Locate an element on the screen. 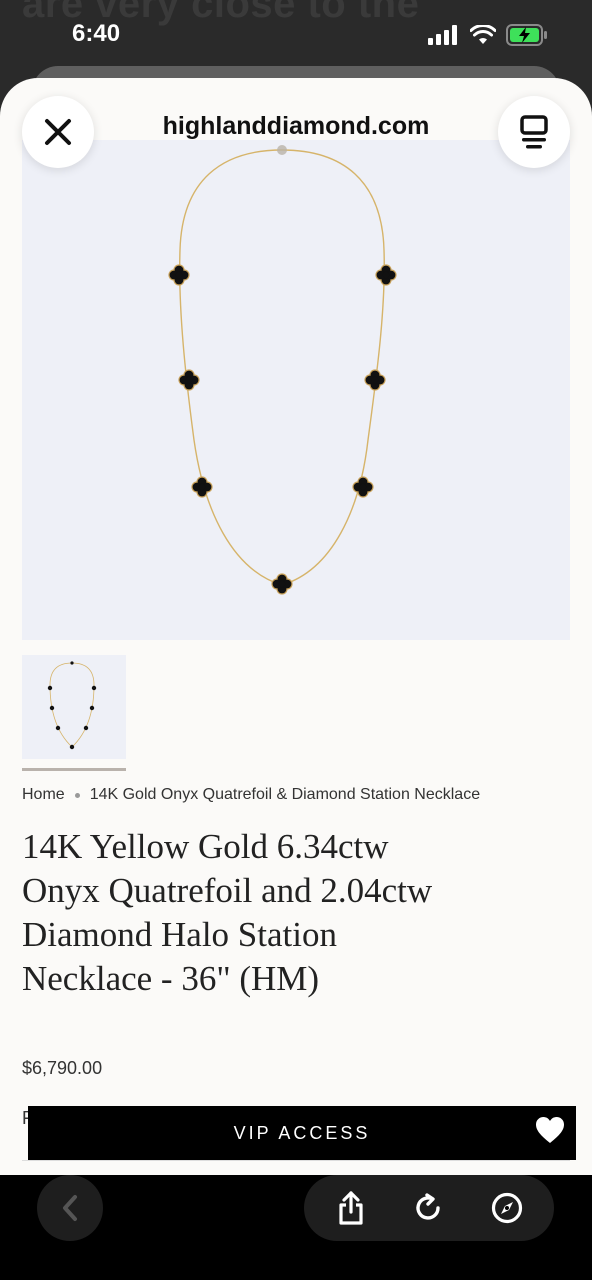 Image resolution: width=592 pixels, height=1280 pixels. status-icons is located at coordinates (488, 35).